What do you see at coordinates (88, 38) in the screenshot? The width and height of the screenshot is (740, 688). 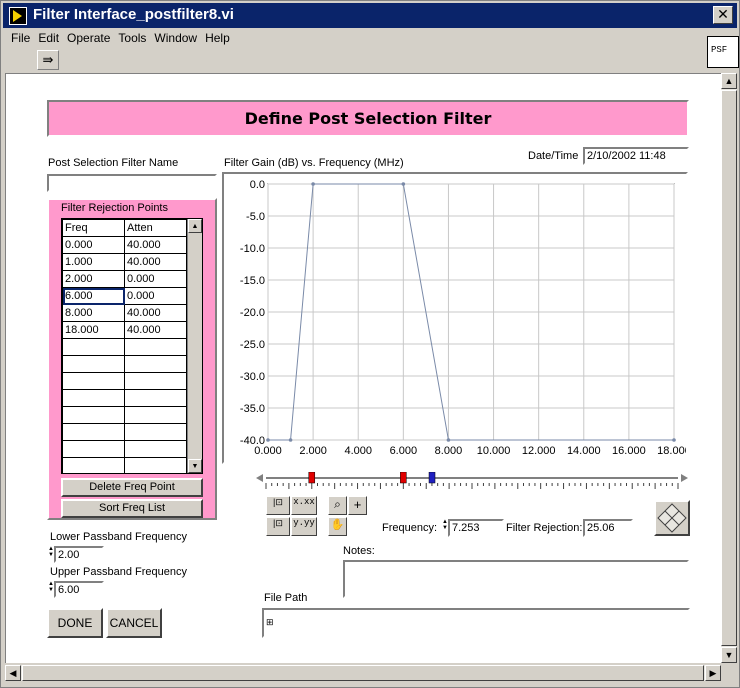 I see `menu-operate: Operate` at bounding box center [88, 38].